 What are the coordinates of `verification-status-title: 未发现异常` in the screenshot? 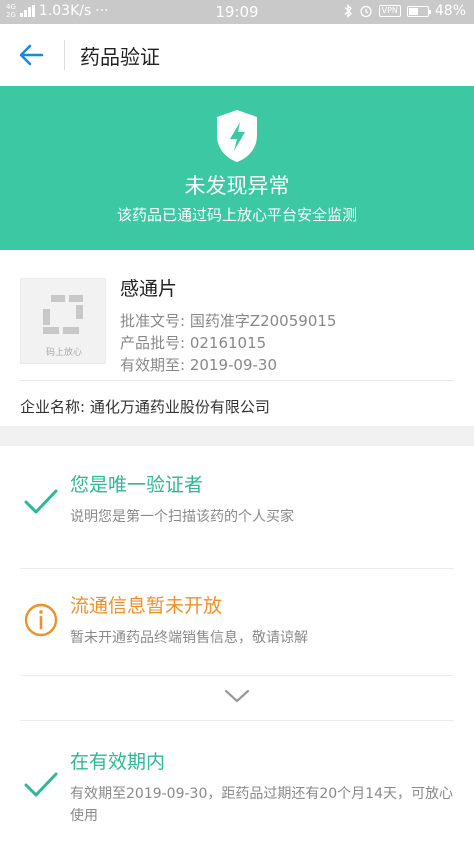 It's located at (237, 186).